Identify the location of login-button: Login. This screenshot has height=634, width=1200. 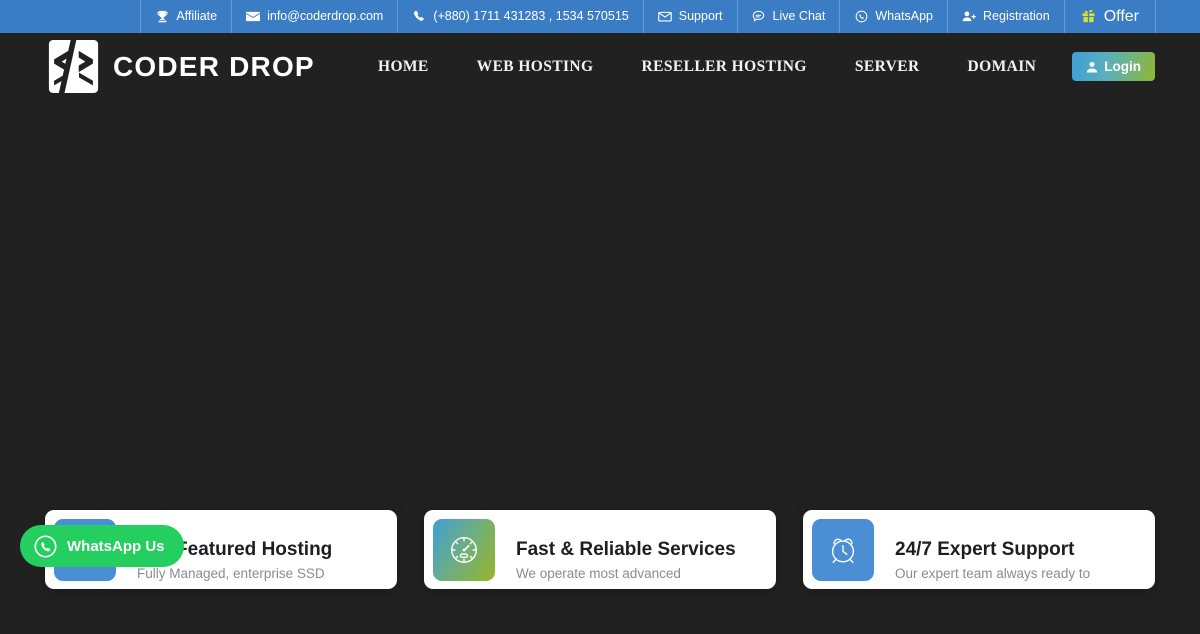
(1113, 66).